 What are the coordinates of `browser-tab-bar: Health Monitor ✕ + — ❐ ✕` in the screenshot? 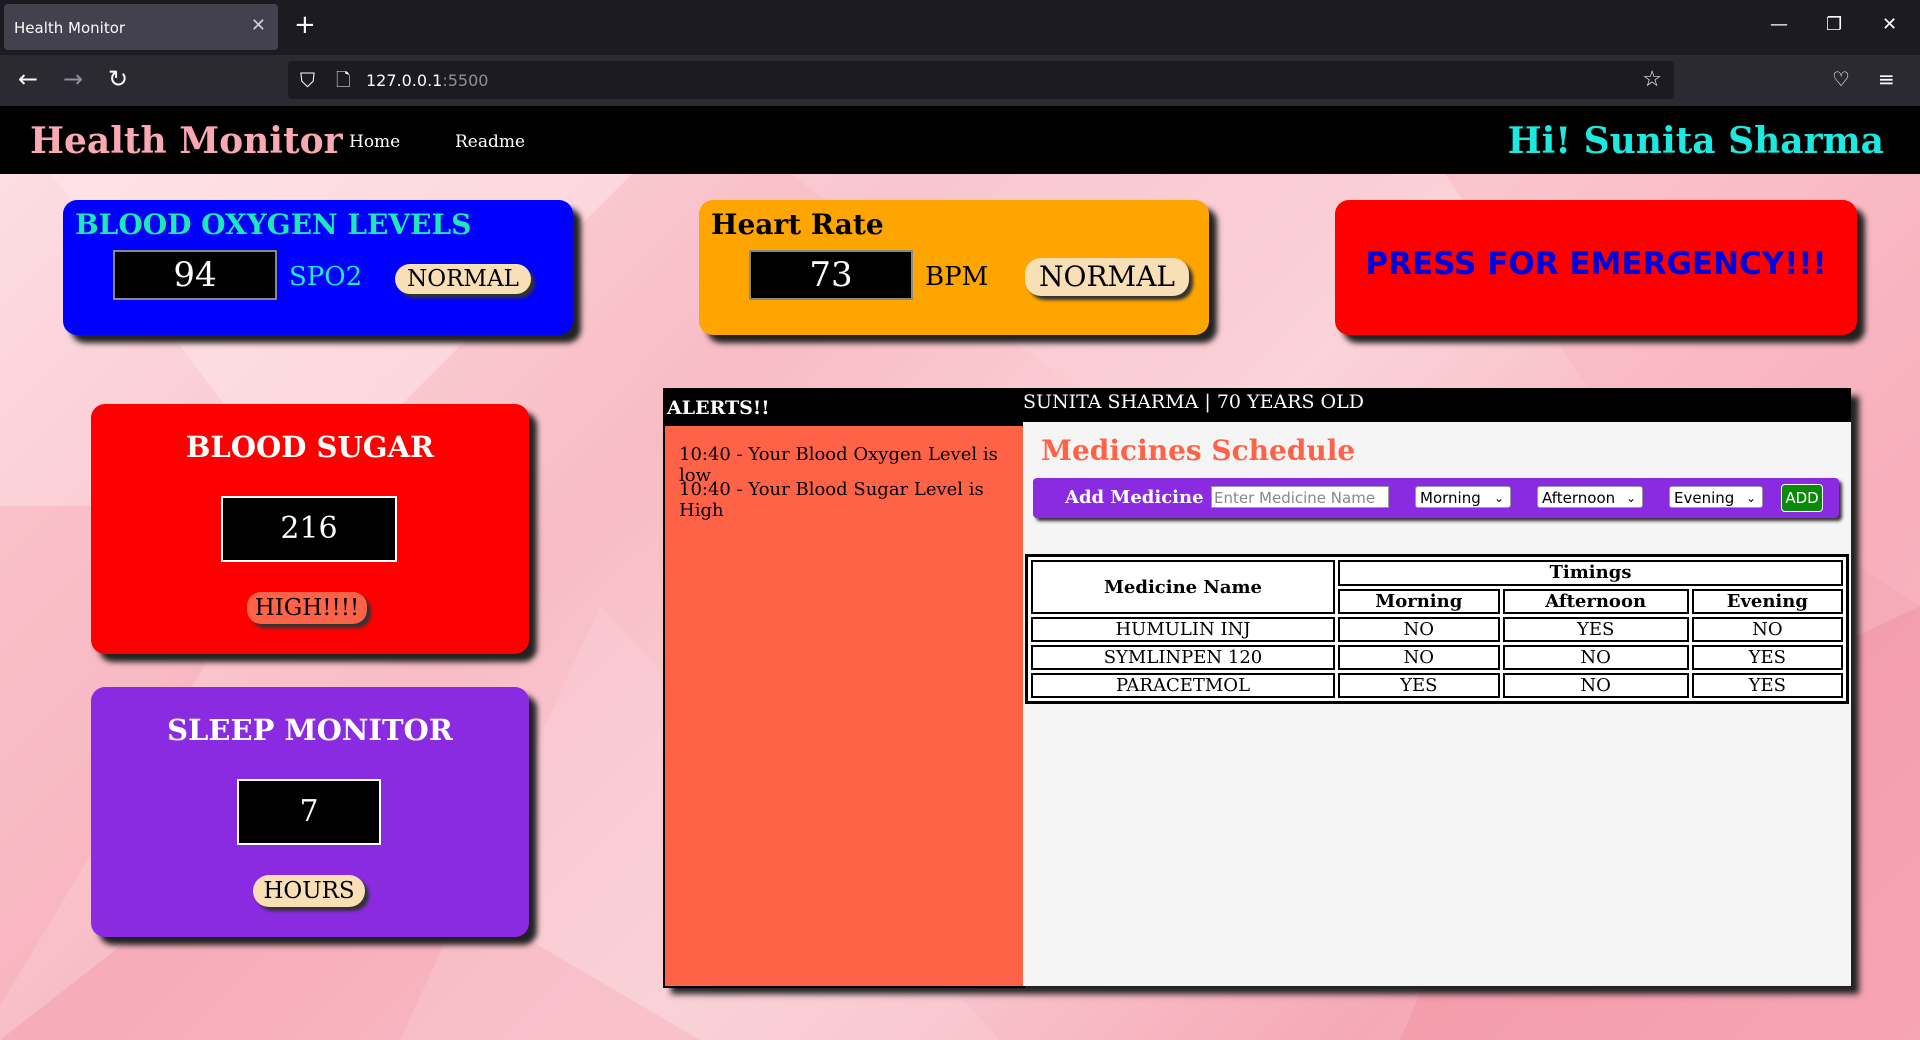 It's located at (960, 27).